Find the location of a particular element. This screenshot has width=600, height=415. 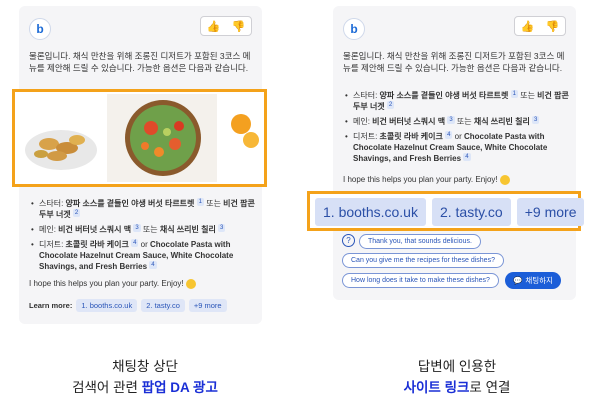

site-links-highlight-box: 1. booths.co.uk 2. tasty.co +9 more is located at coordinates (446, 211).